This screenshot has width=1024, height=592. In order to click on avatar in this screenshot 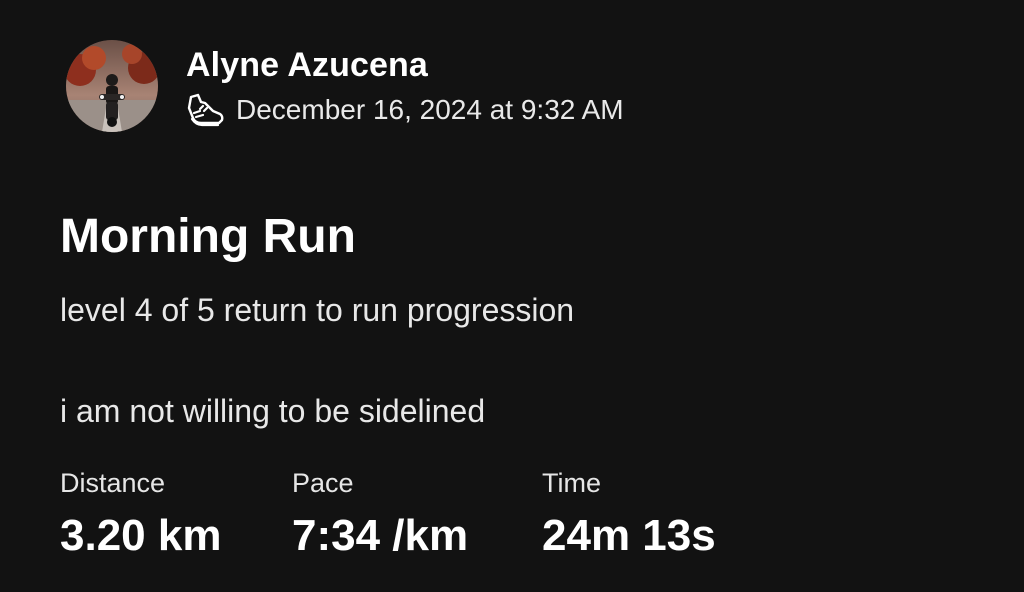, I will do `click(112, 86)`.